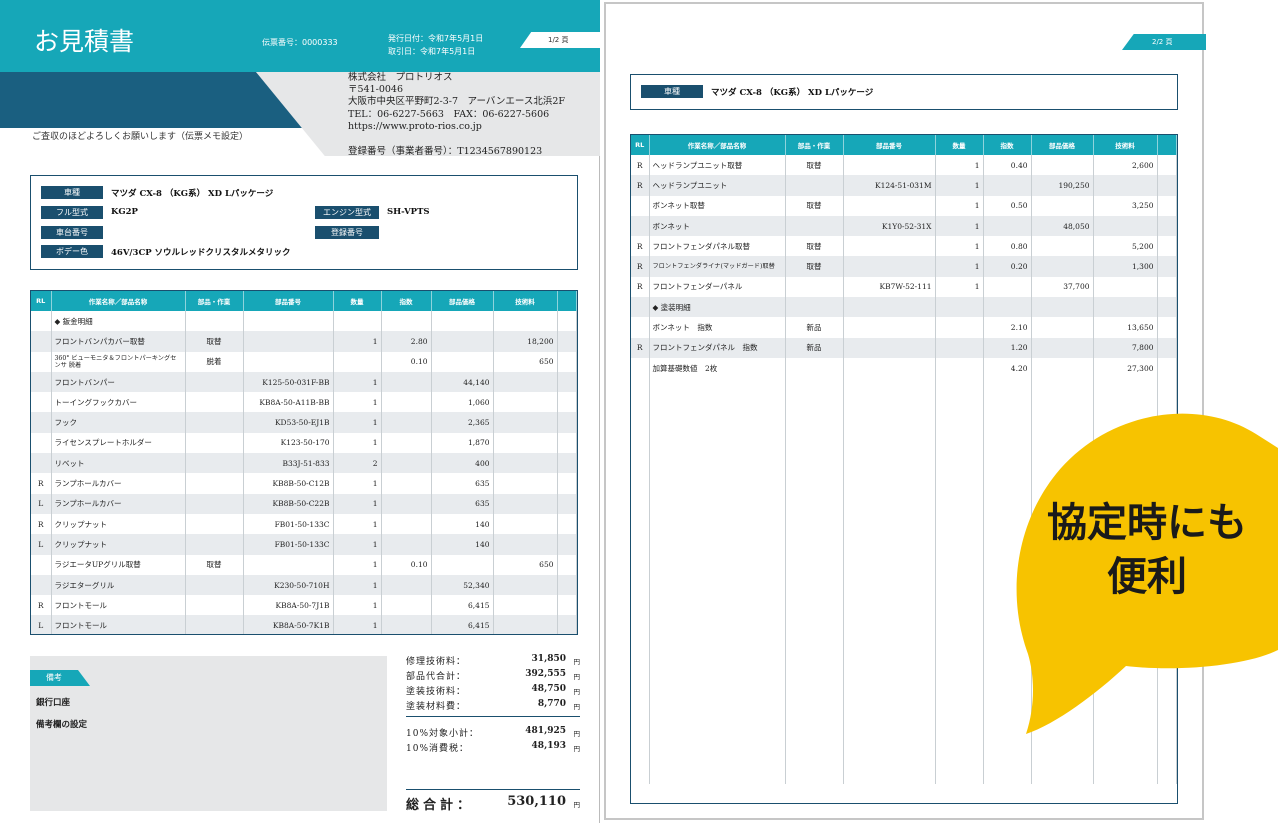 This screenshot has height=823, width=1280. Describe the element at coordinates (493, 805) in the screenshot. I see `grand-total-row: 総合計： 530,110 円` at that location.